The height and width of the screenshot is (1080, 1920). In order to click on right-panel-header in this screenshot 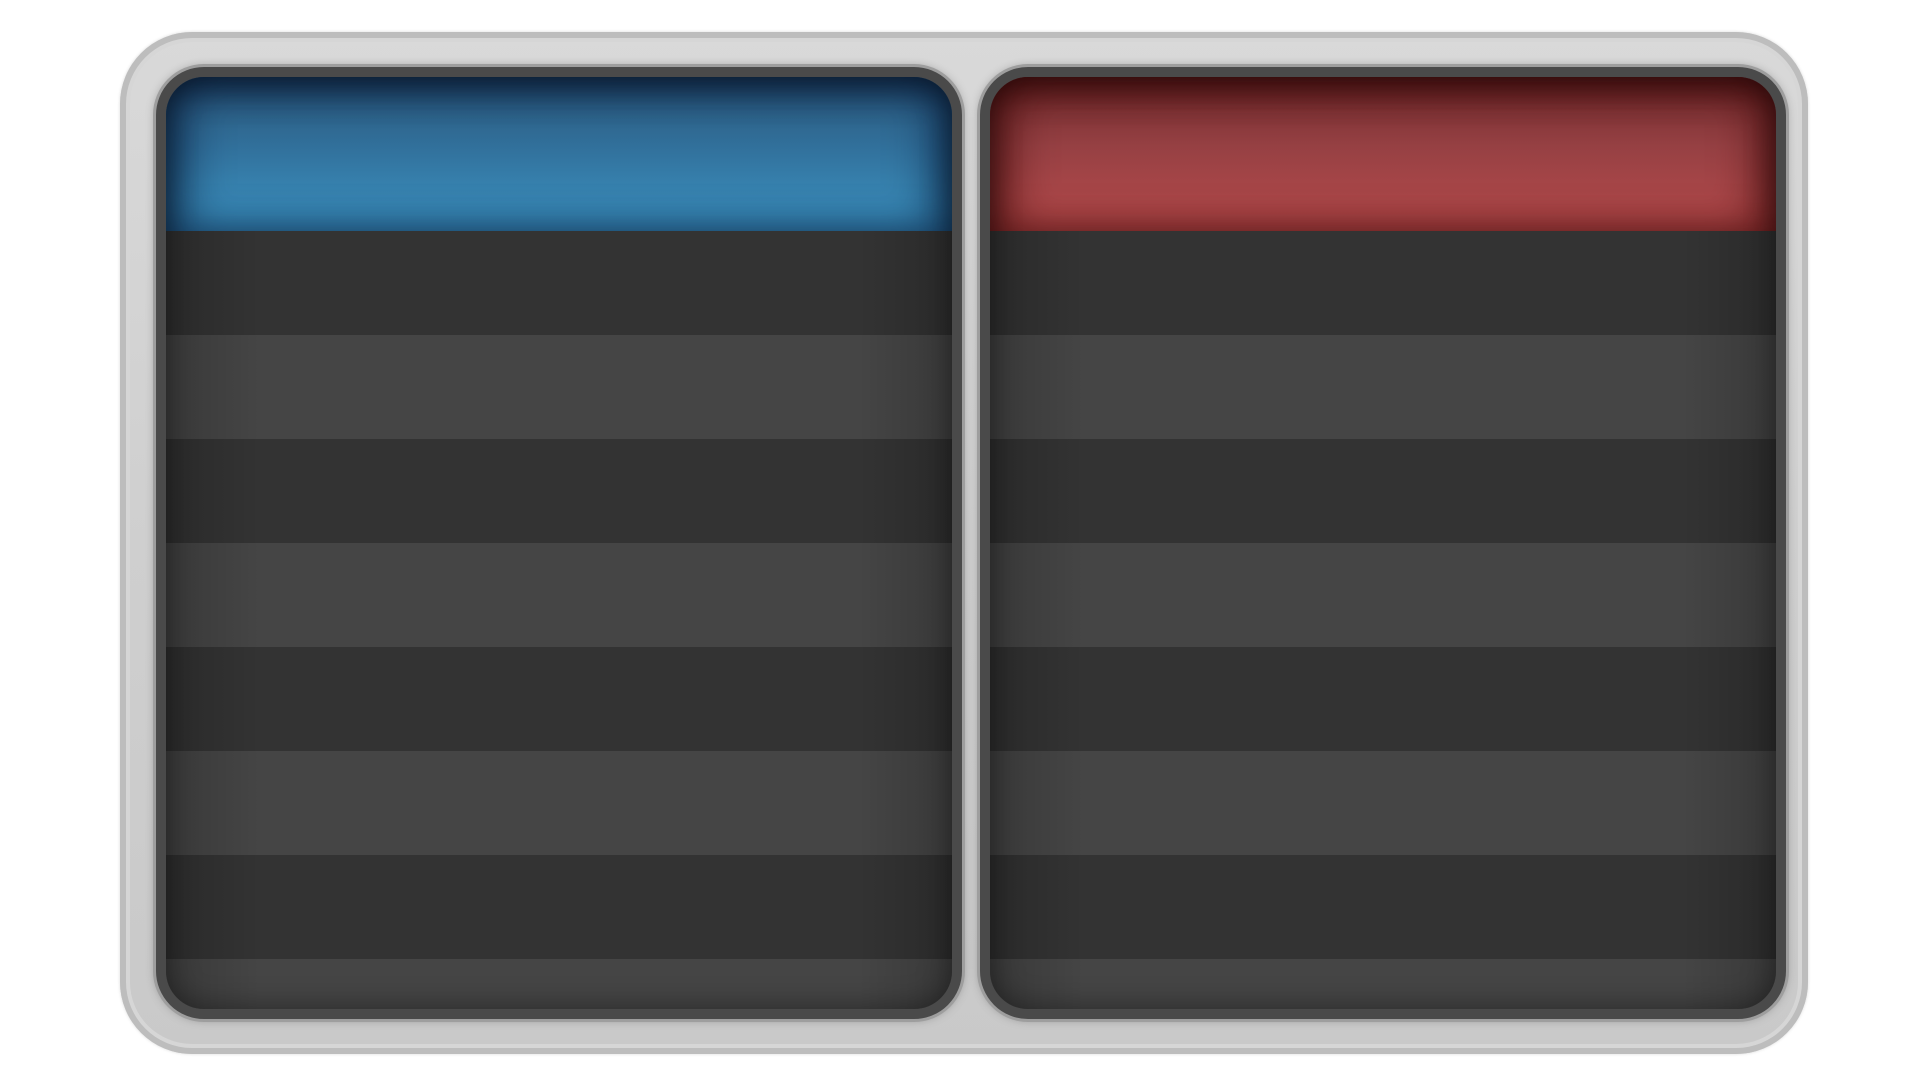, I will do `click(1383, 154)`.